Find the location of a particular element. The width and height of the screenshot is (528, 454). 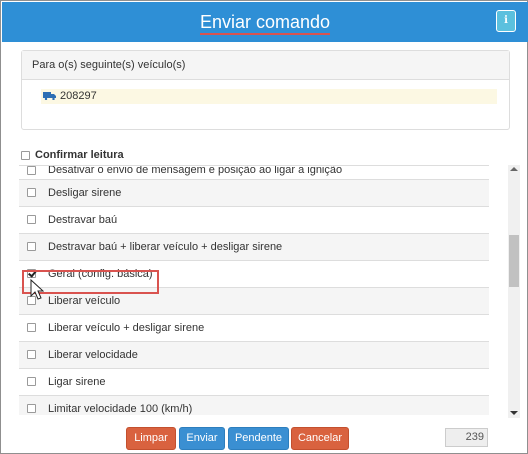

mouse-cursor-icon is located at coordinates (37, 289).